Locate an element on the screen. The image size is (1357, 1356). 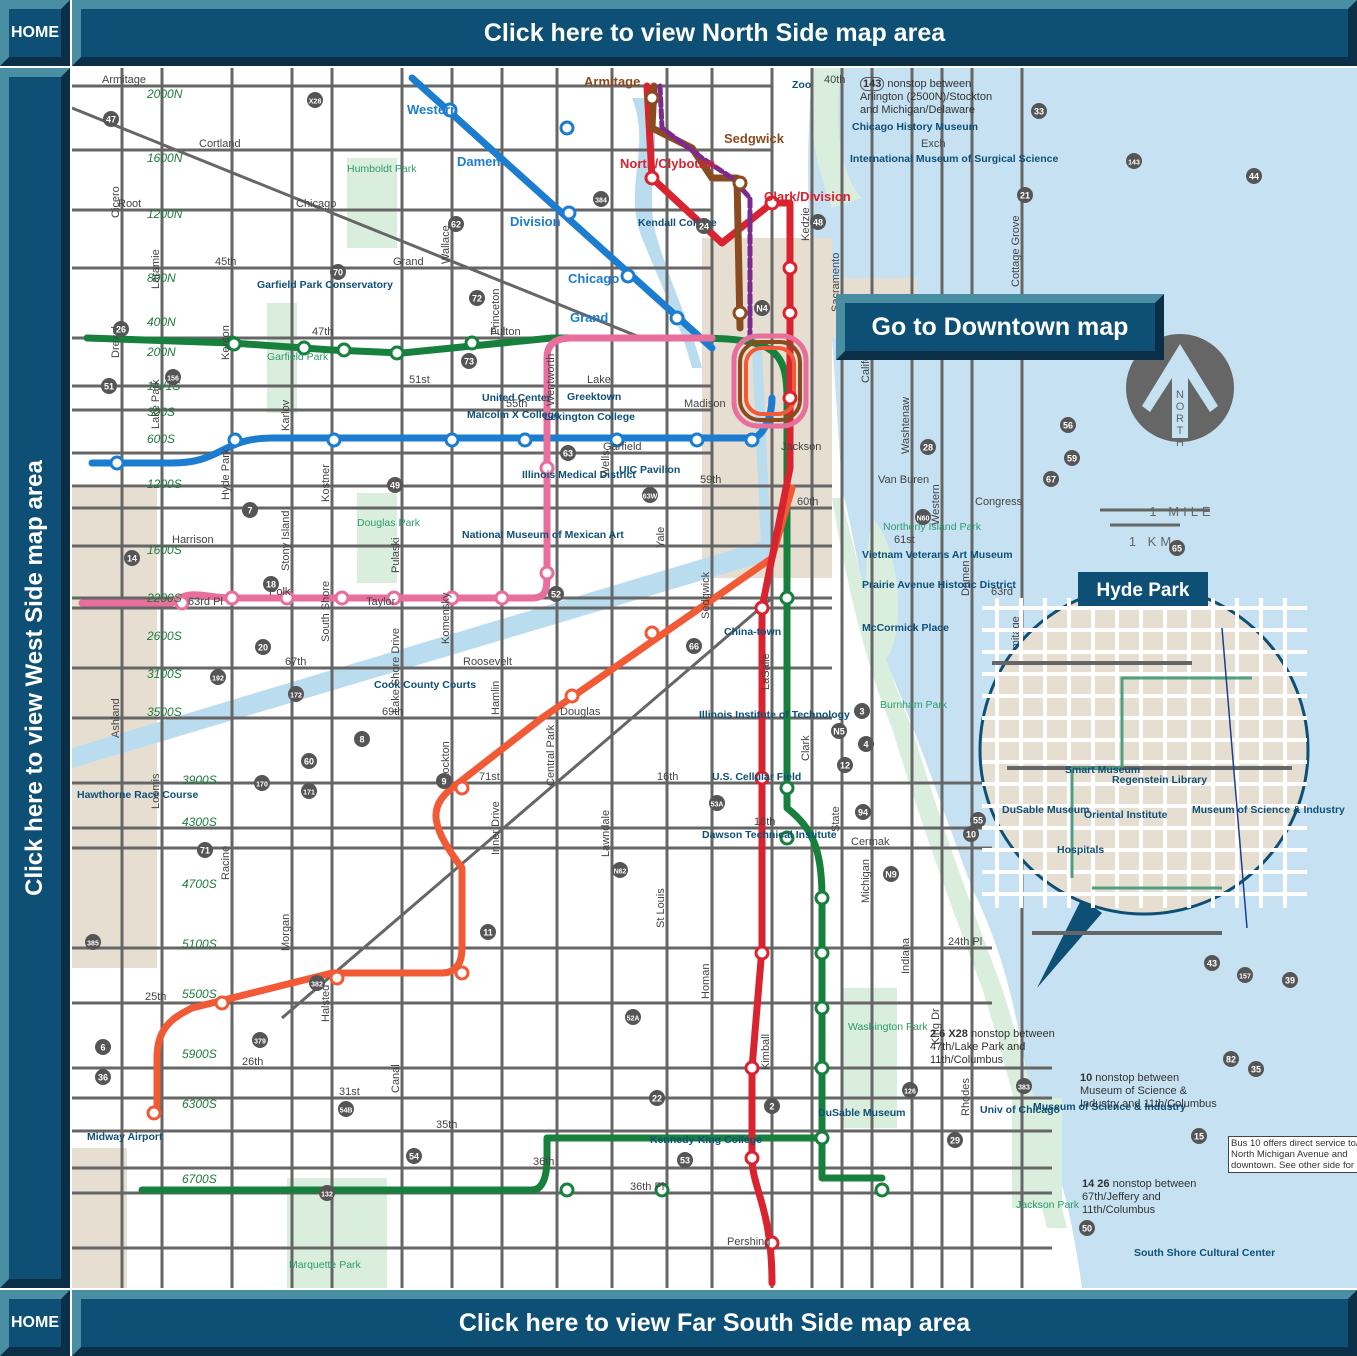
street-label: Pershing is located at coordinates (748, 1242).